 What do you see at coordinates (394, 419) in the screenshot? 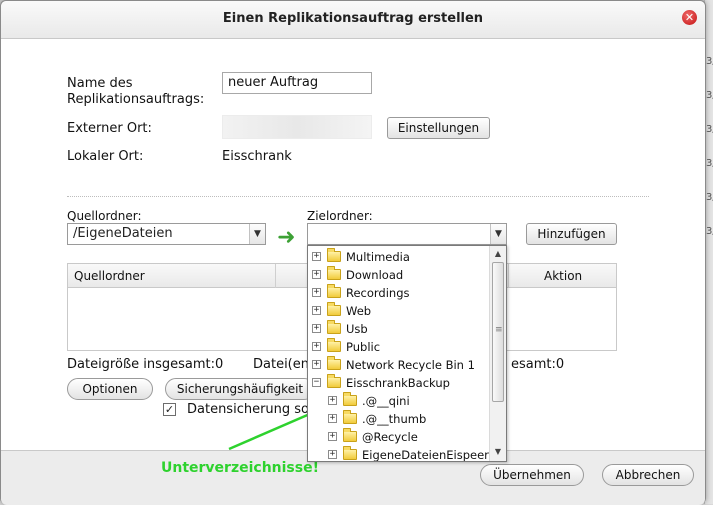
I see `folder-tree-item-label: .@__thumb` at bounding box center [394, 419].